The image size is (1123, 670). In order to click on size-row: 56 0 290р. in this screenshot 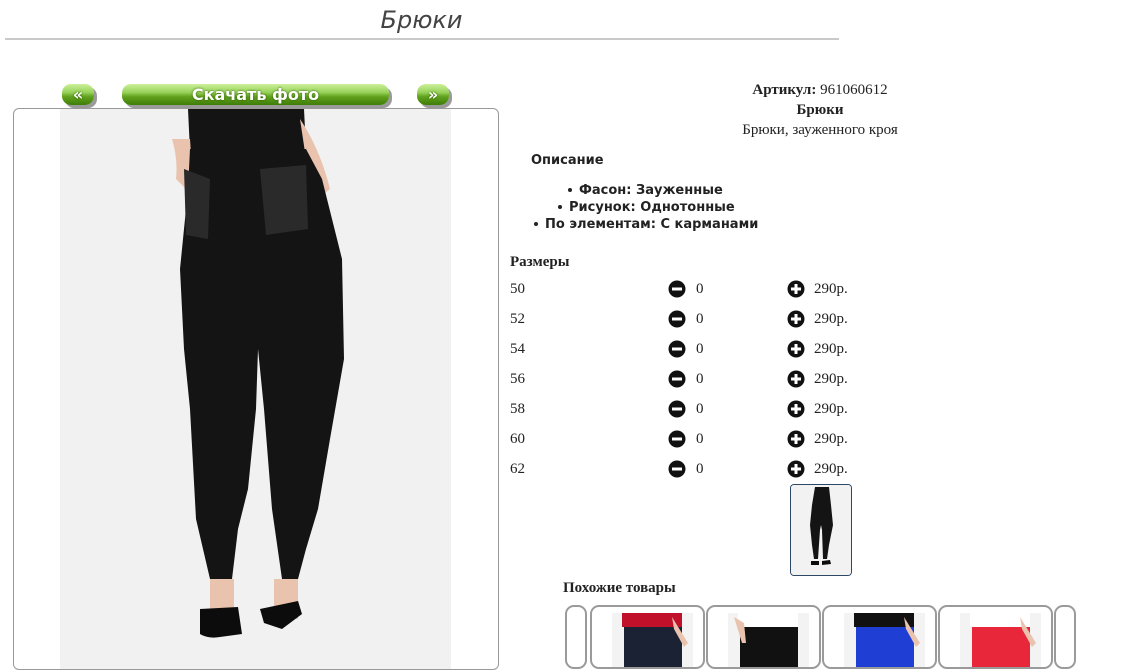, I will do `click(690, 379)`.